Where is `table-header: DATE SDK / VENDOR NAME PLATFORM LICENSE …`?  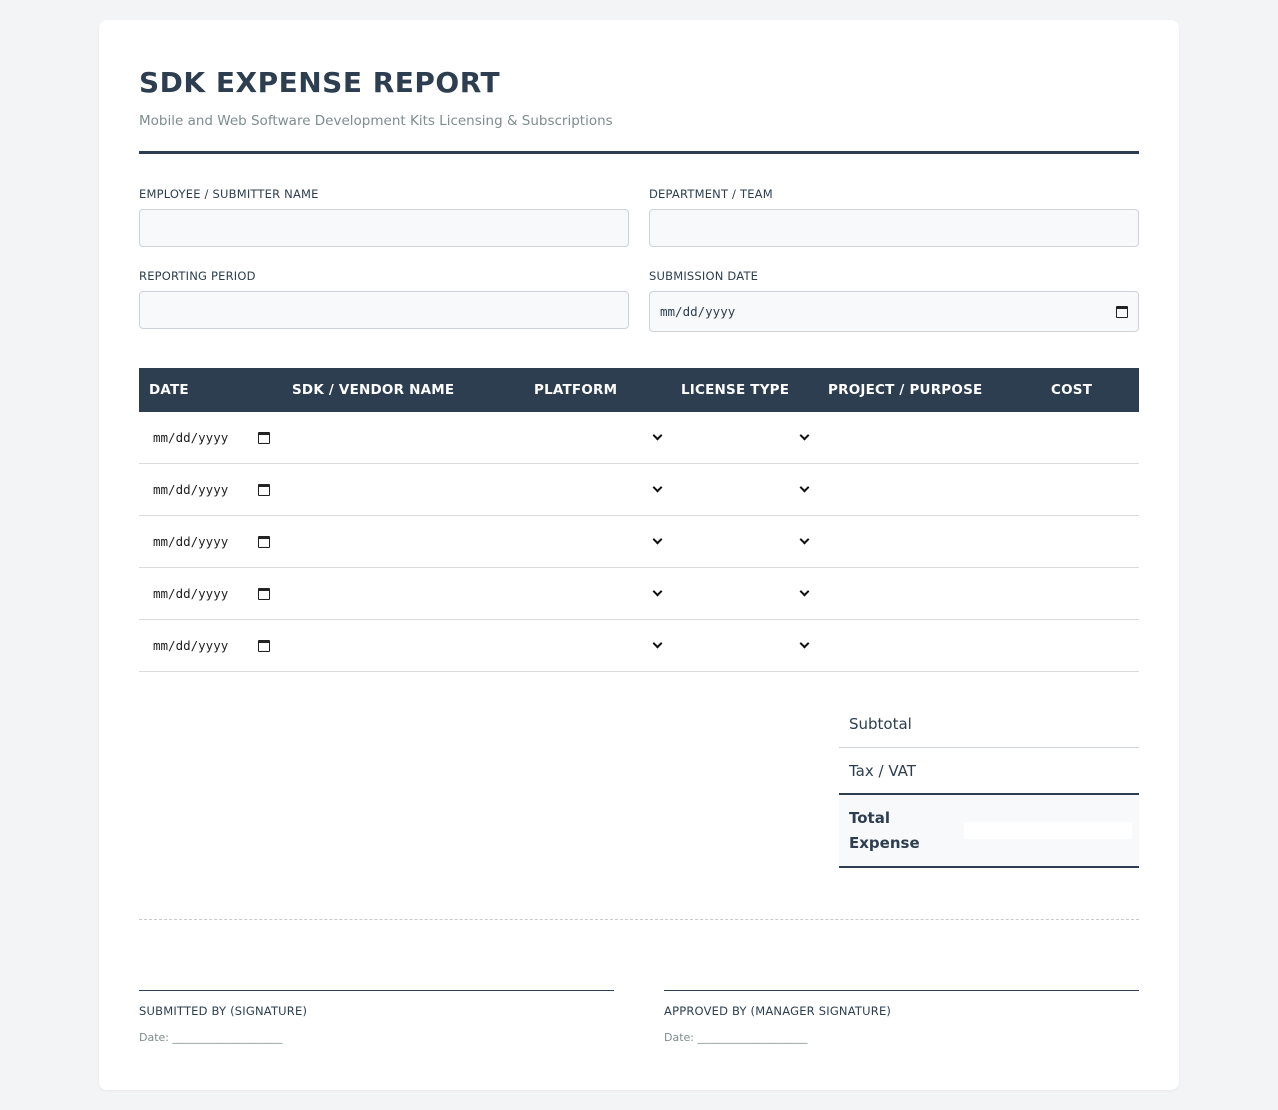
table-header: DATE SDK / VENDOR NAME PLATFORM LICENSE … is located at coordinates (639, 390).